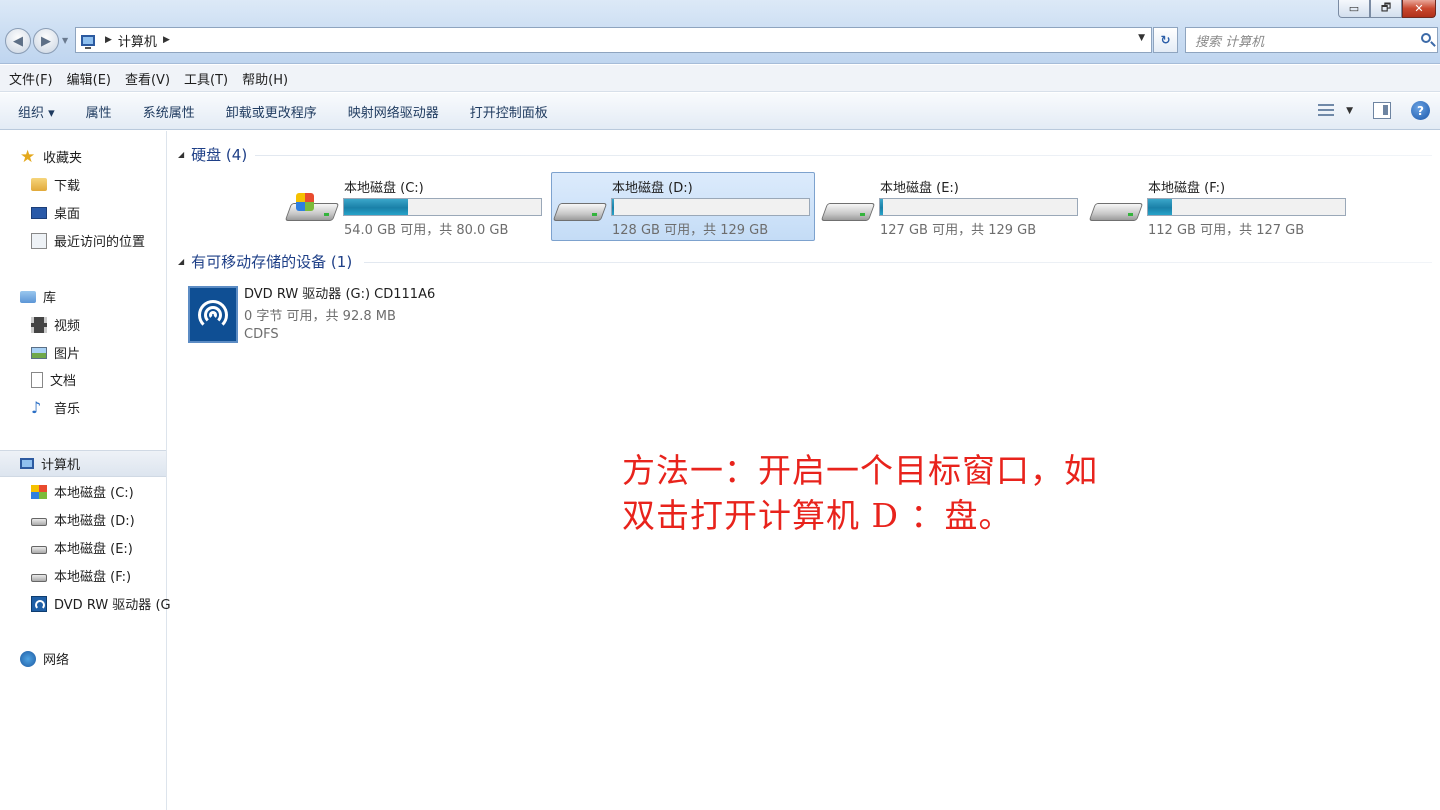  What do you see at coordinates (67, 326) in the screenshot?
I see `nav-label: 视频` at bounding box center [67, 326].